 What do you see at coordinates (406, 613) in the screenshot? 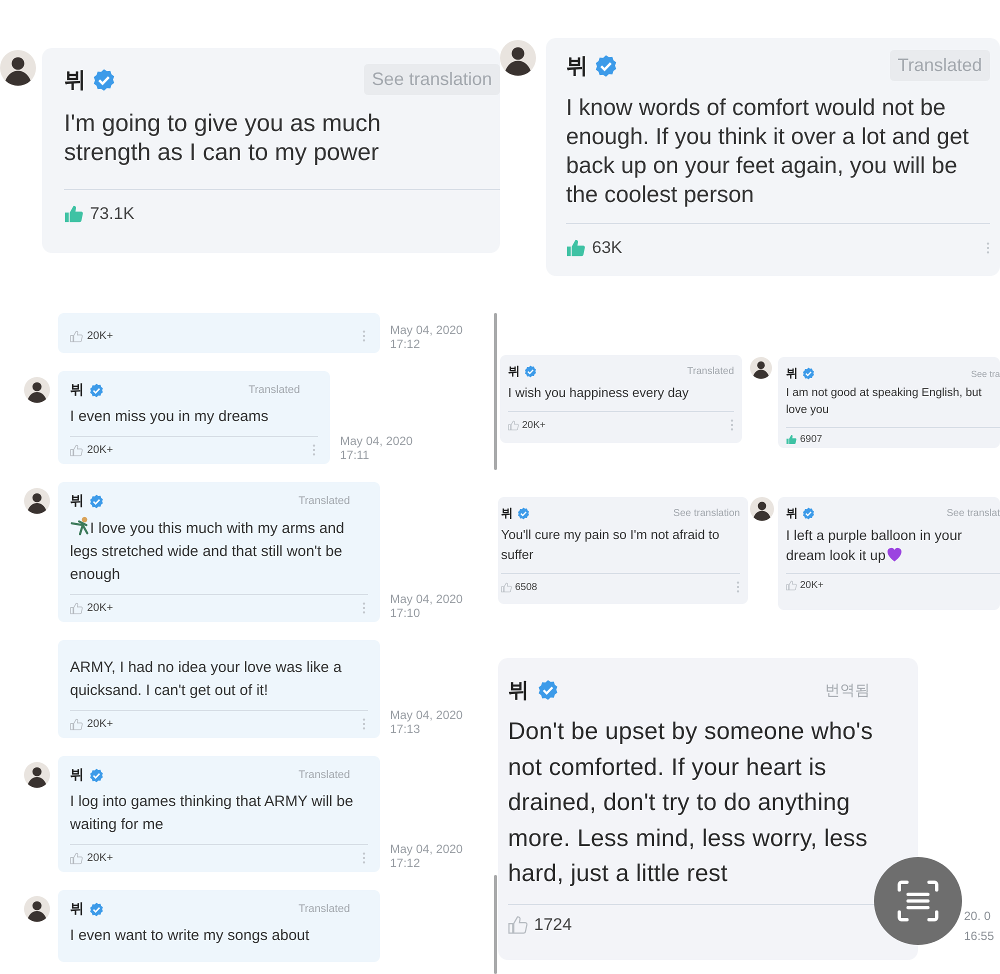
I see `post-time: 17:10` at bounding box center [406, 613].